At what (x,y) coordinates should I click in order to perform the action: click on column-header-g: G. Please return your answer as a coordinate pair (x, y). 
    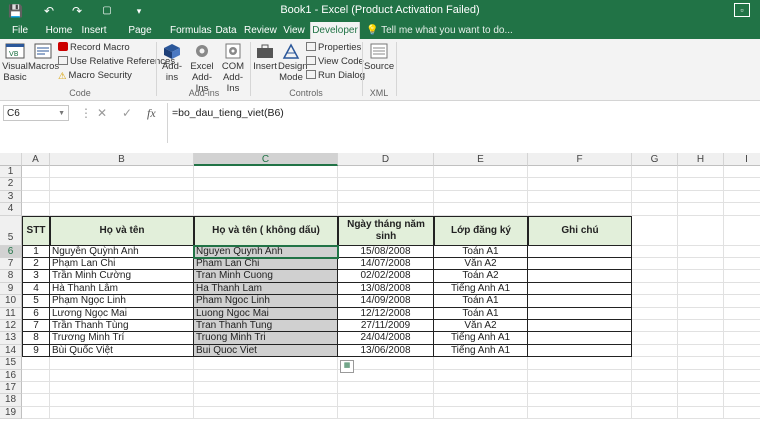
    Looking at the image, I should click on (655, 159).